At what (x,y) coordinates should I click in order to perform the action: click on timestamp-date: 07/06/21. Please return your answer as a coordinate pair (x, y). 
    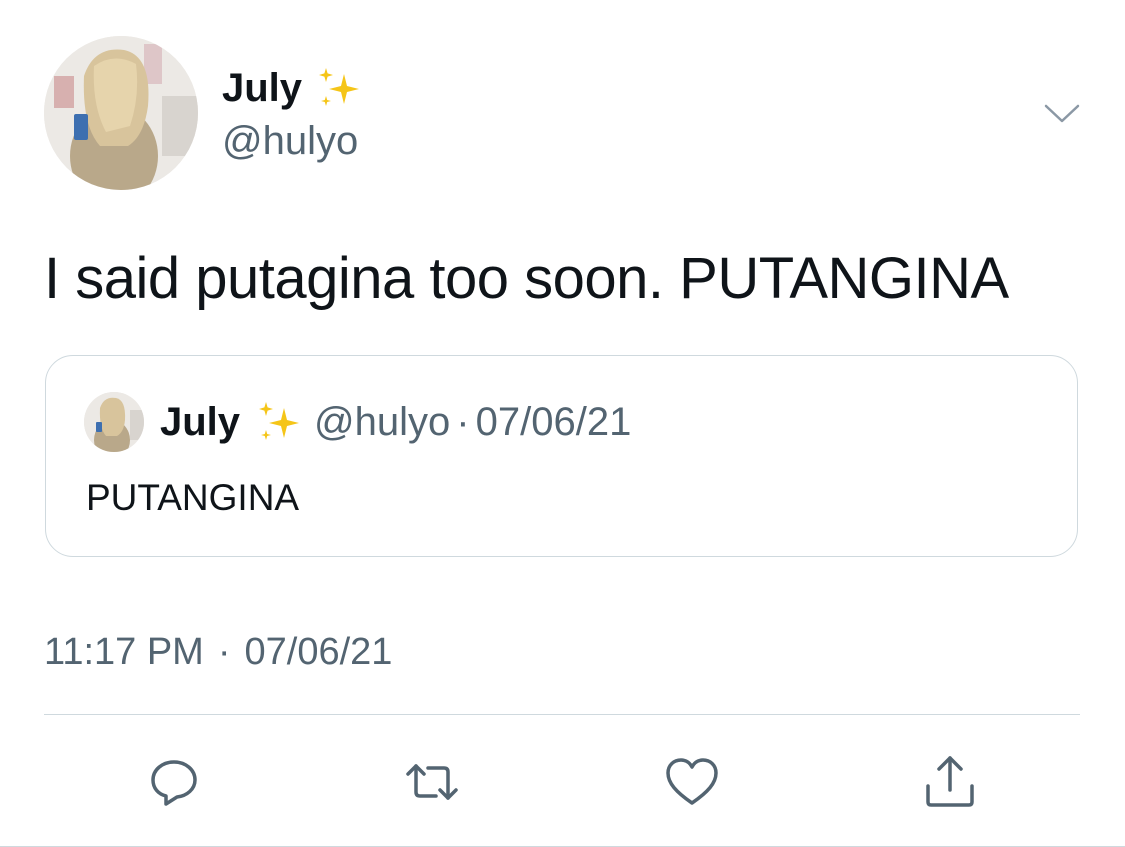
    Looking at the image, I should click on (318, 652).